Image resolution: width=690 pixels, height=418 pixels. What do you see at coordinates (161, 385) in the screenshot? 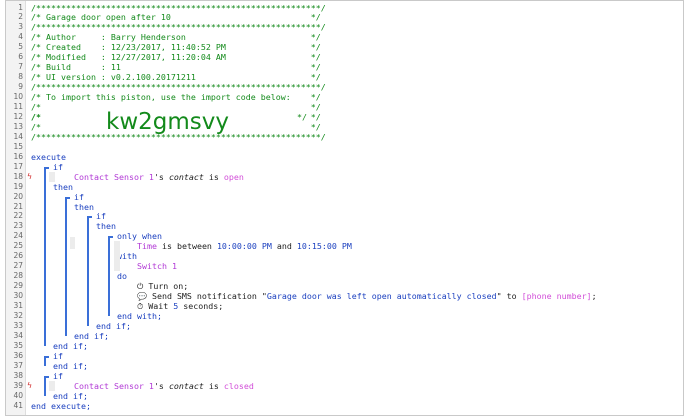
I see `code-token: 's` at bounding box center [161, 385].